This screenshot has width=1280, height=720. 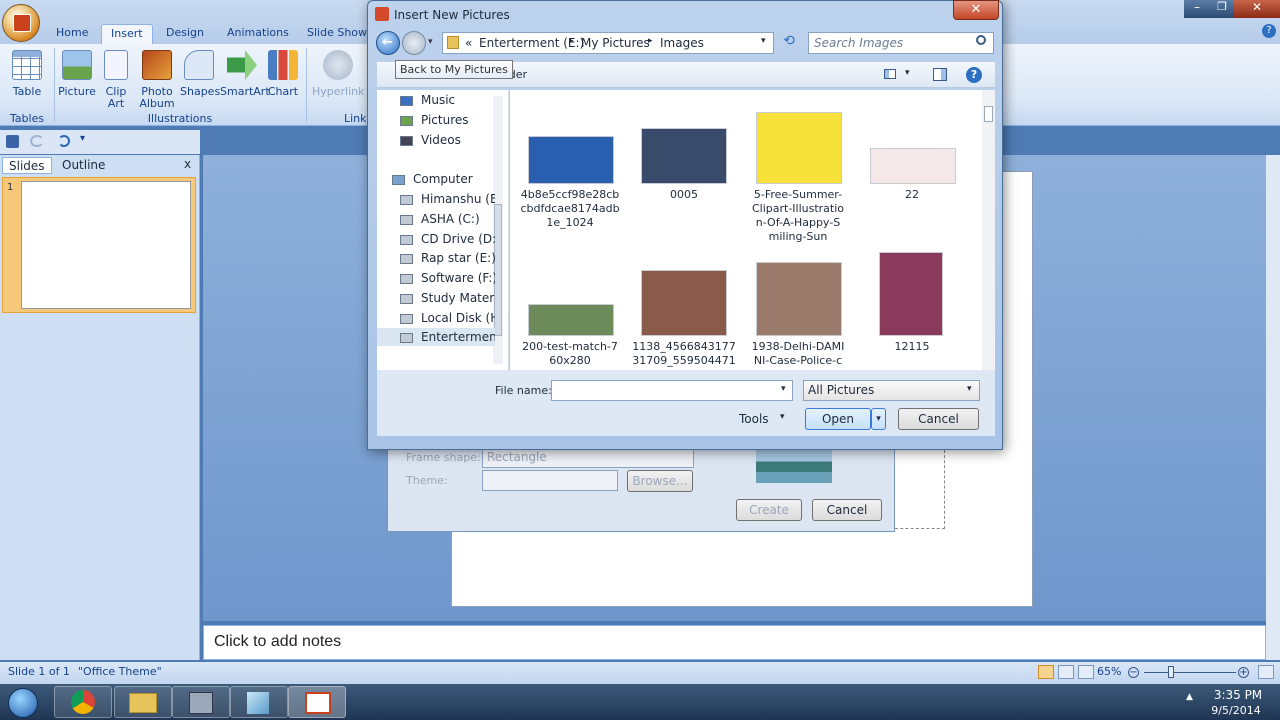 I want to click on chart-button: Chart, so click(x=283, y=74).